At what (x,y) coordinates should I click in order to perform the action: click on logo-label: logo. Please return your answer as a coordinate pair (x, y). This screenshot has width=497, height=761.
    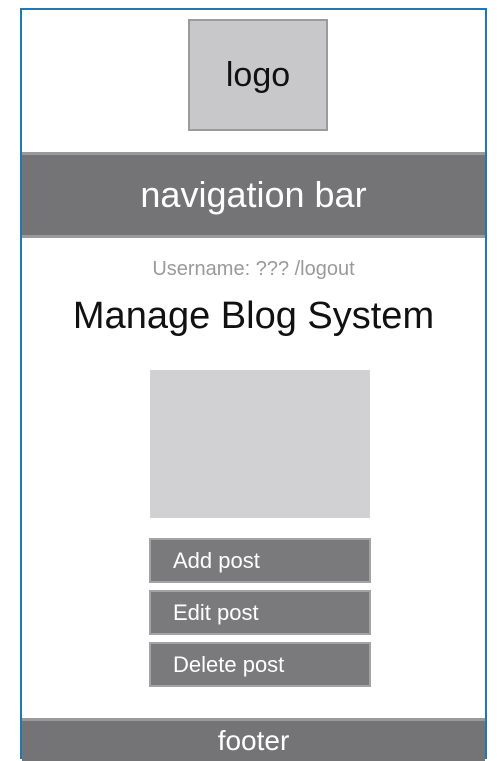
    Looking at the image, I should click on (258, 74).